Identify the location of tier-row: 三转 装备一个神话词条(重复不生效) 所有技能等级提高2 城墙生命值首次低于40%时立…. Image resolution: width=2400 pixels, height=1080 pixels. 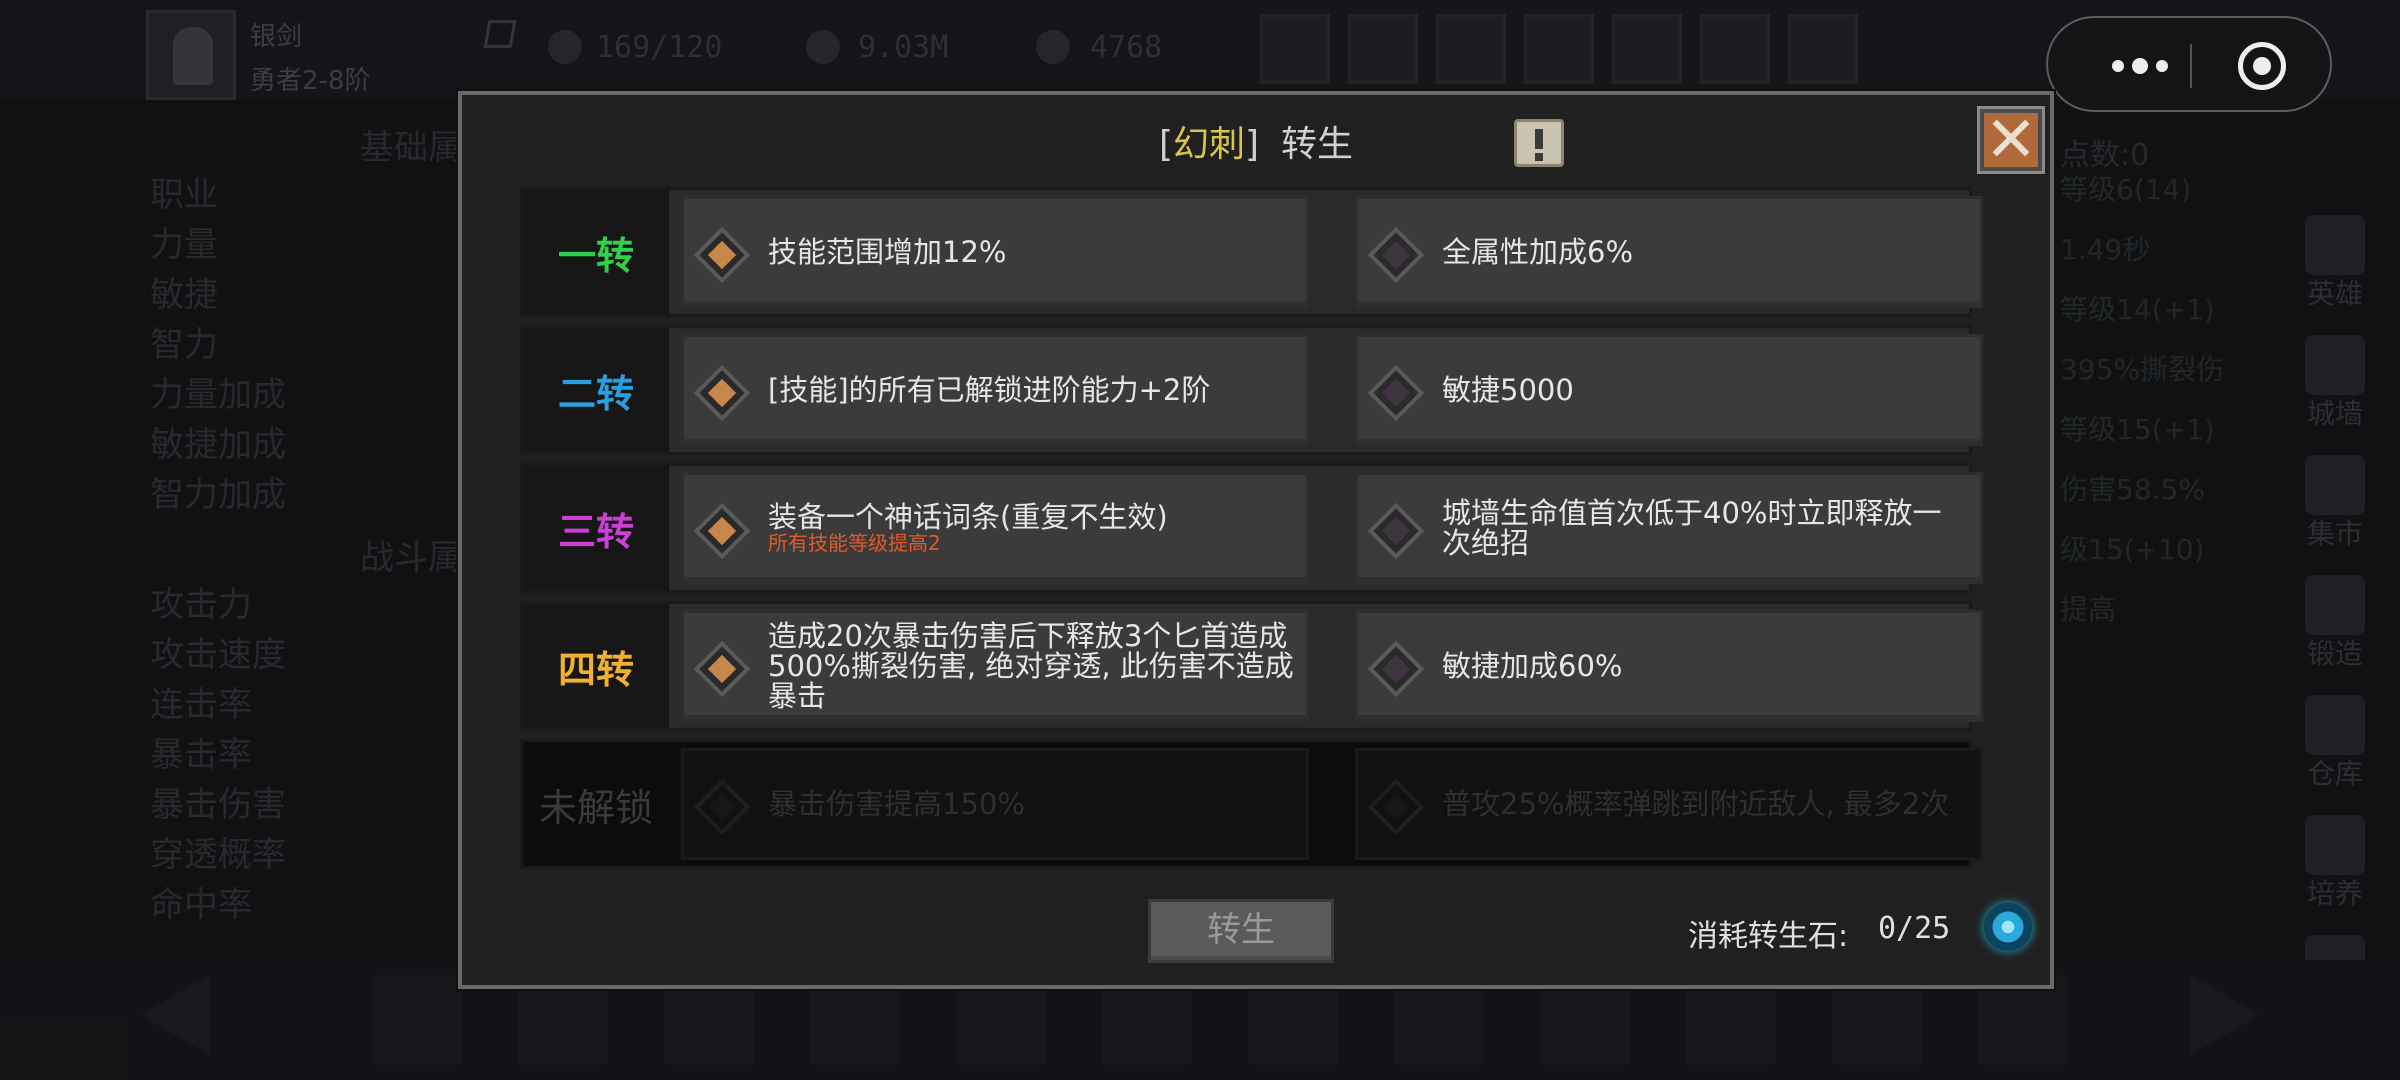
(1251, 528).